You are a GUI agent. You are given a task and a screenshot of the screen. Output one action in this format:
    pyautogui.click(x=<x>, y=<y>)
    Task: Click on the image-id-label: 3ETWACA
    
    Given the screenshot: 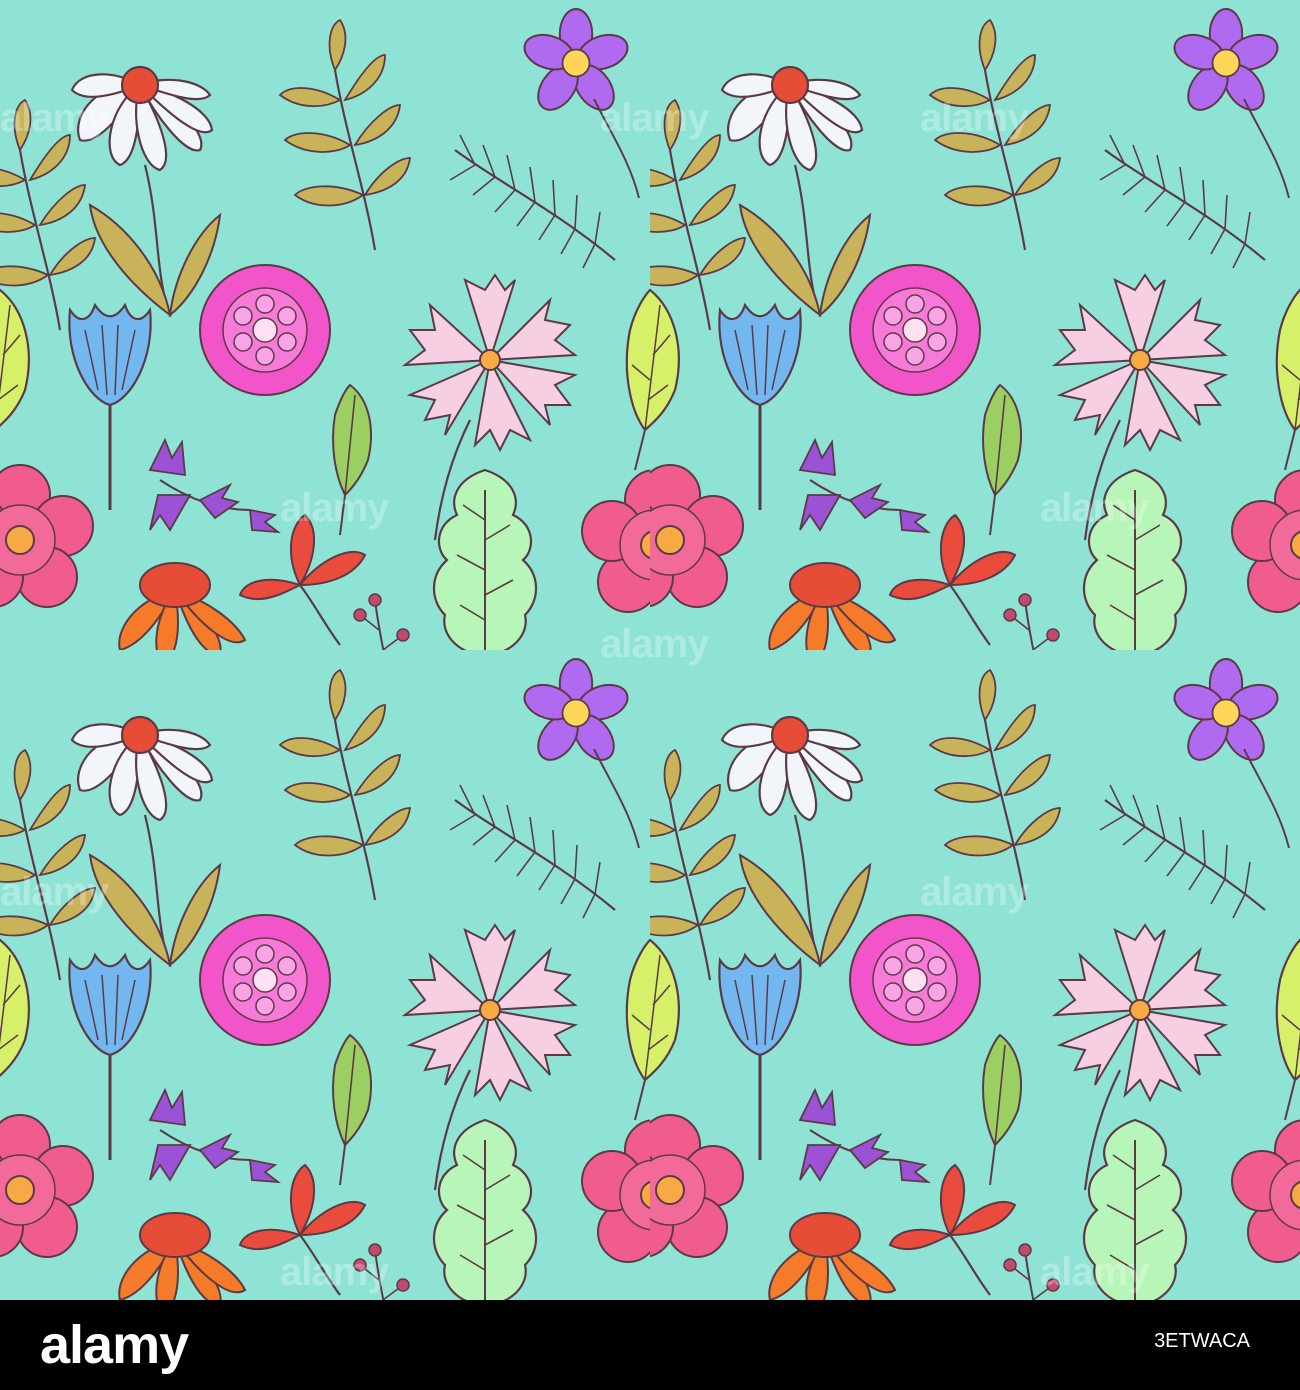 What is the action you would take?
    pyautogui.click(x=1202, y=1341)
    